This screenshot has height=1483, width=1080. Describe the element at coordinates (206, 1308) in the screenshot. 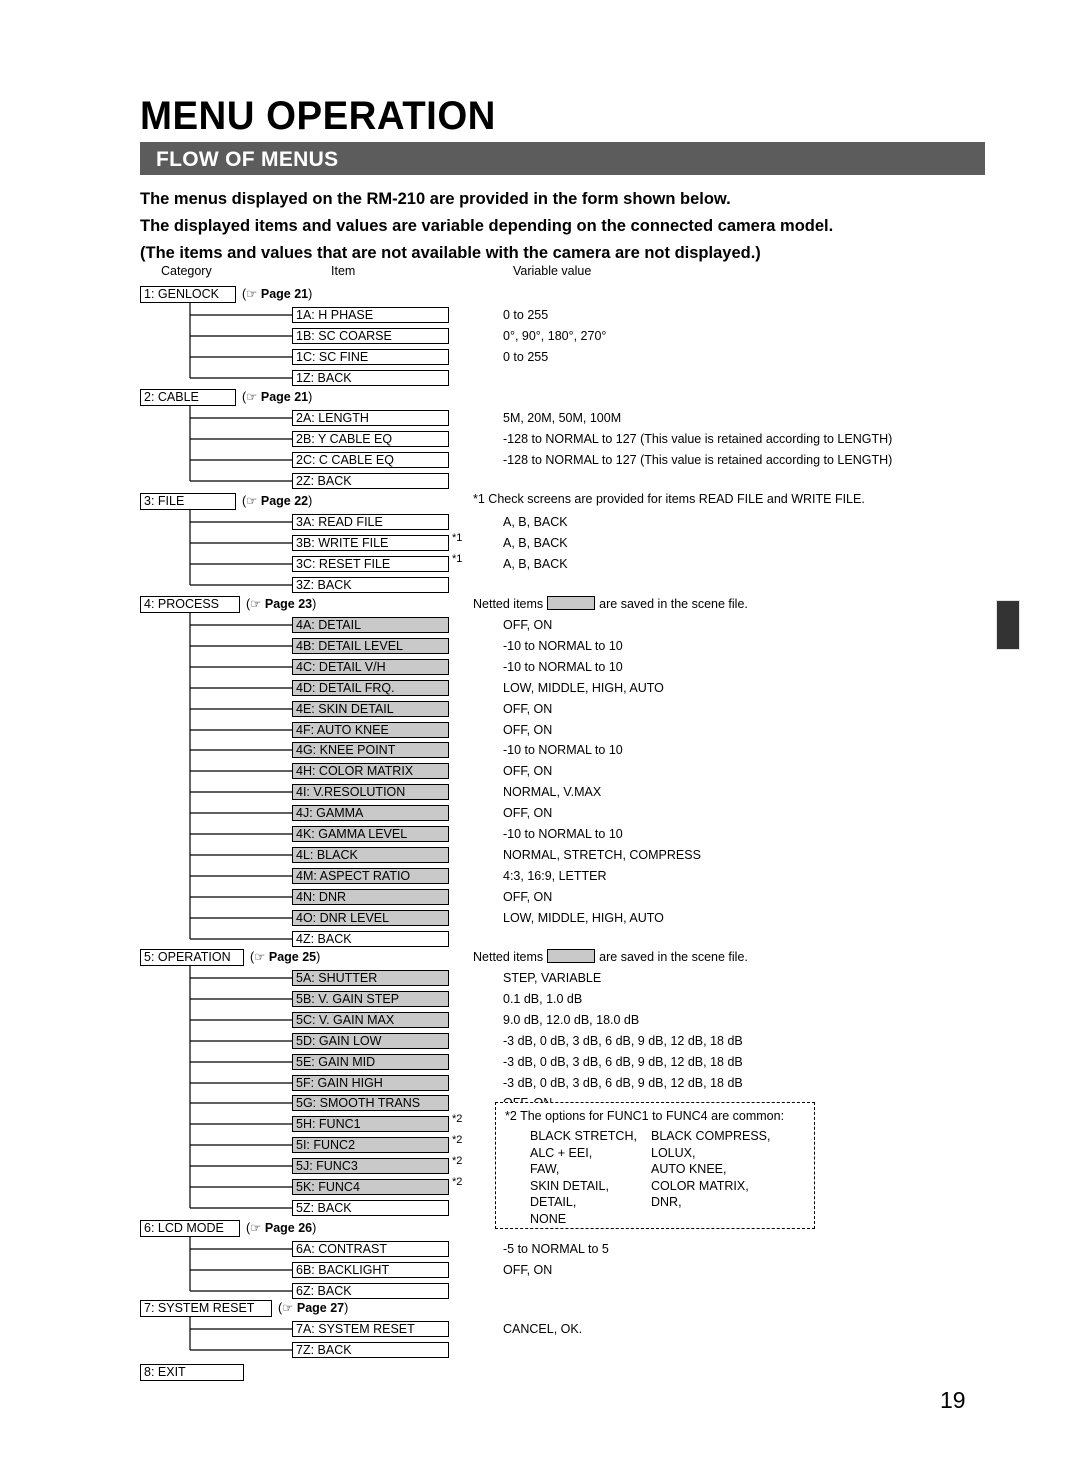

I see `category-box: 7: SYSTEM RESET` at that location.